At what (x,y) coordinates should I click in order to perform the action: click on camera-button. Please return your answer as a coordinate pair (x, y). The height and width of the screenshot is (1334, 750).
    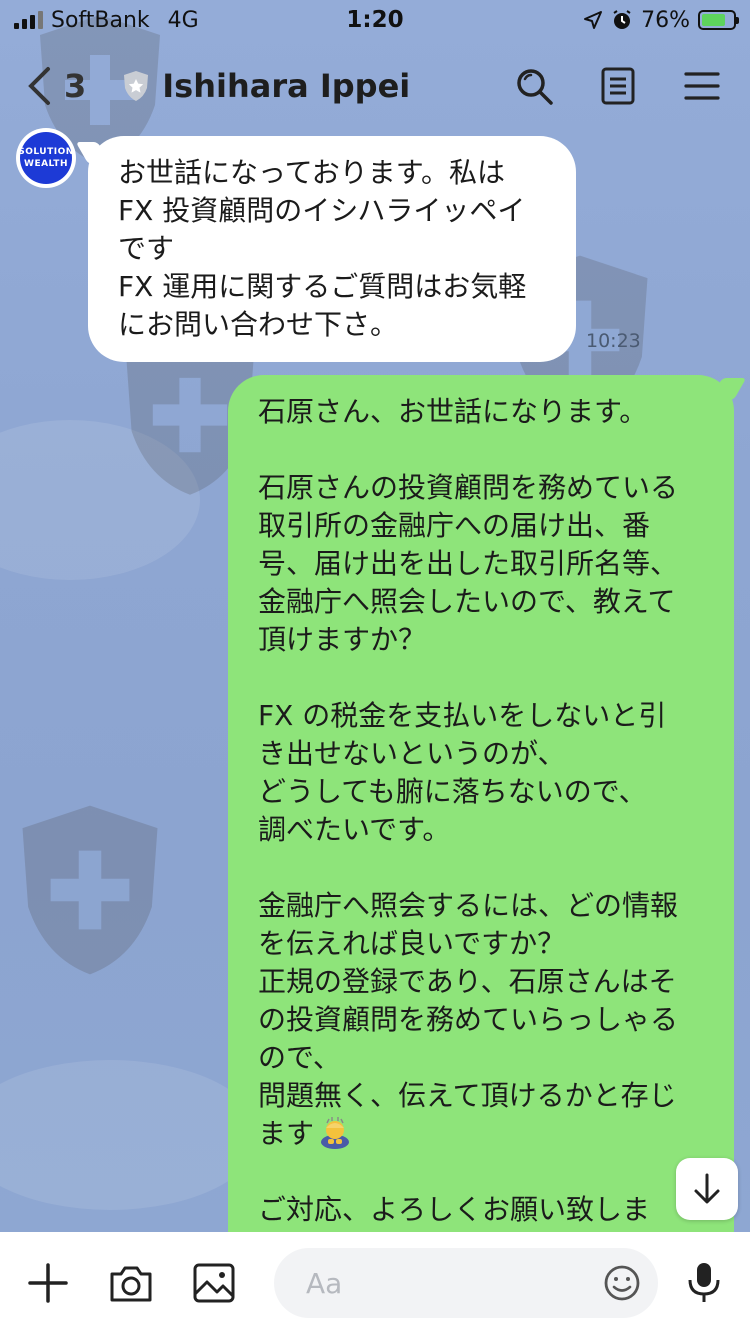
    Looking at the image, I should click on (131, 1283).